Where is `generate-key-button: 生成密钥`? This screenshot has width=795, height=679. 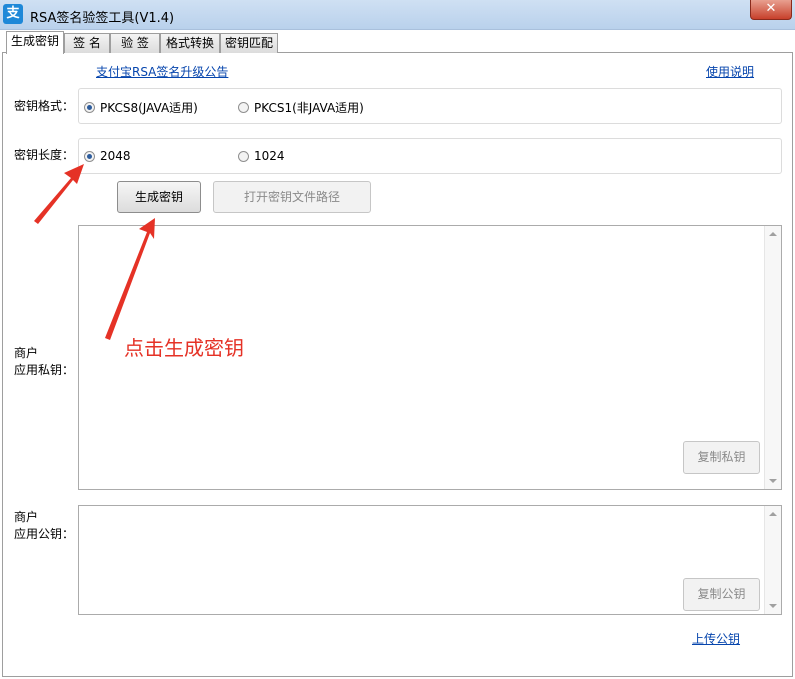 generate-key-button: 生成密钥 is located at coordinates (159, 197).